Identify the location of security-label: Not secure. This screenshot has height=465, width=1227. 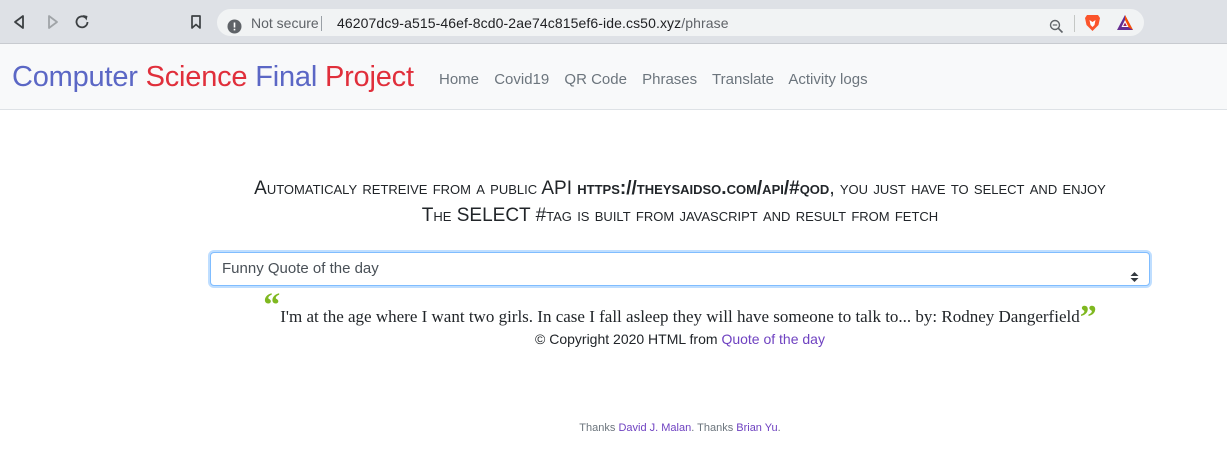
(285, 23).